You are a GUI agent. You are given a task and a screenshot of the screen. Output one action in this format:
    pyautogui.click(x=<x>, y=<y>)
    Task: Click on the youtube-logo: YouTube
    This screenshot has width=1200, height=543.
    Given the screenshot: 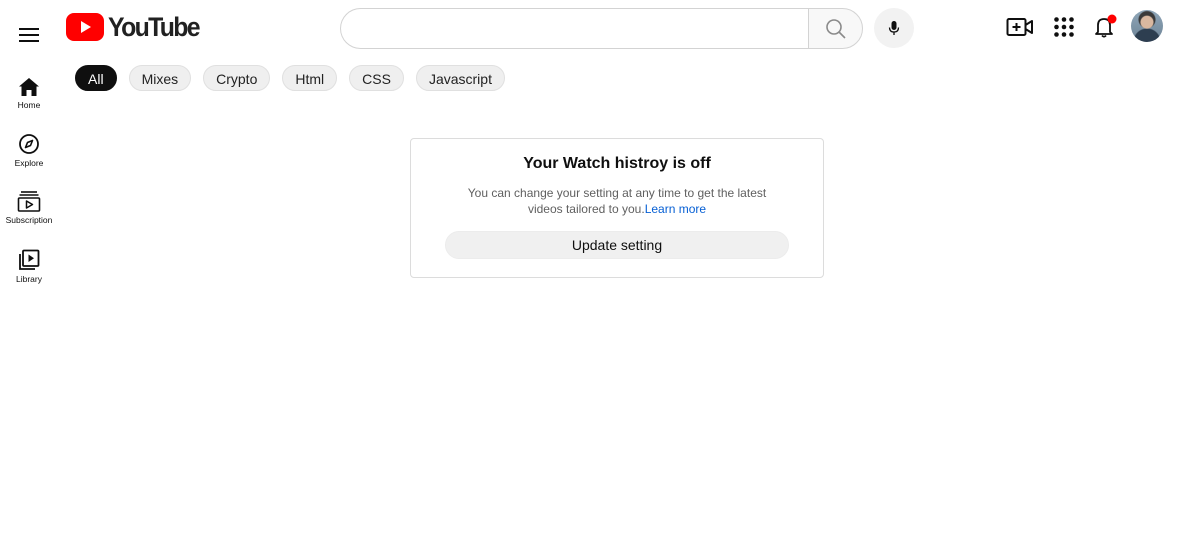 What is the action you would take?
    pyautogui.click(x=136, y=27)
    